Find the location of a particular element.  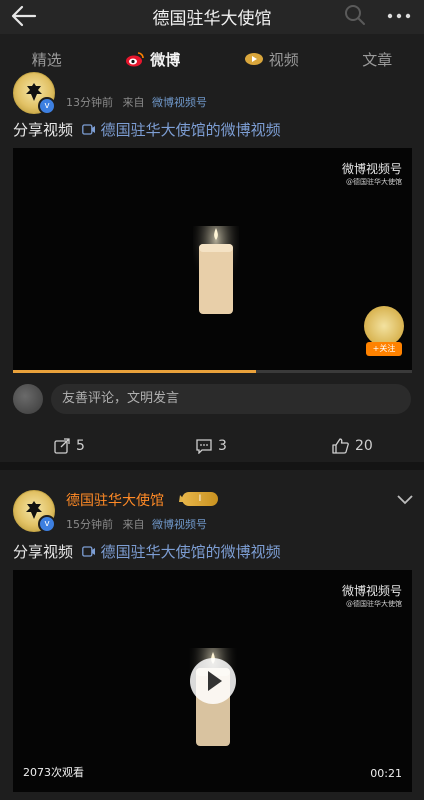

more-icon is located at coordinates (399, 16).